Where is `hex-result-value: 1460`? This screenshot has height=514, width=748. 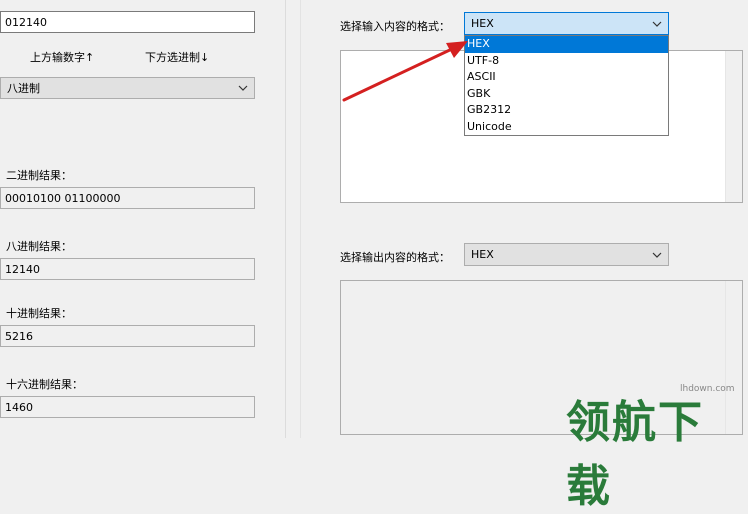 hex-result-value: 1460 is located at coordinates (19, 407).